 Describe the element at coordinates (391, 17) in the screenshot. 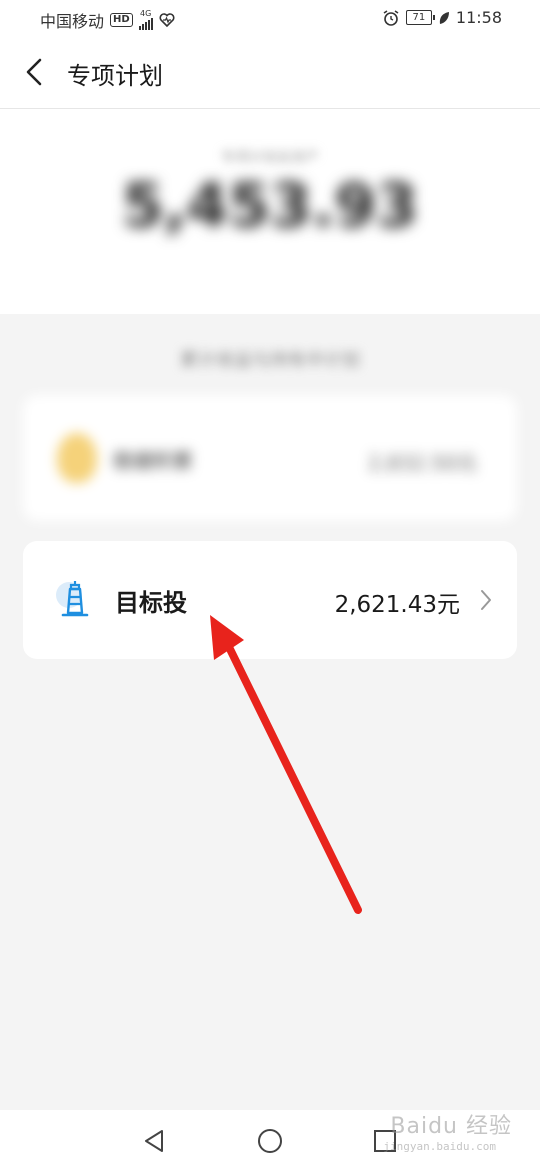

I see `alarm-icon` at that location.